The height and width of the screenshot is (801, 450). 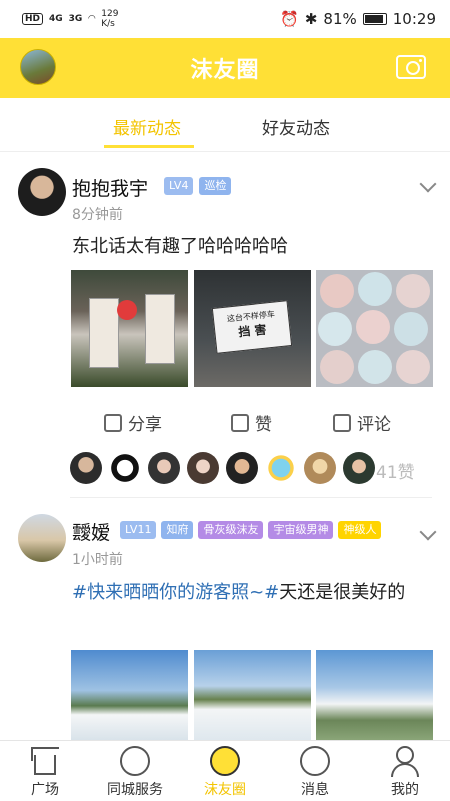 What do you see at coordinates (360, 530) in the screenshot?
I see `rank-badge: 神级人` at bounding box center [360, 530].